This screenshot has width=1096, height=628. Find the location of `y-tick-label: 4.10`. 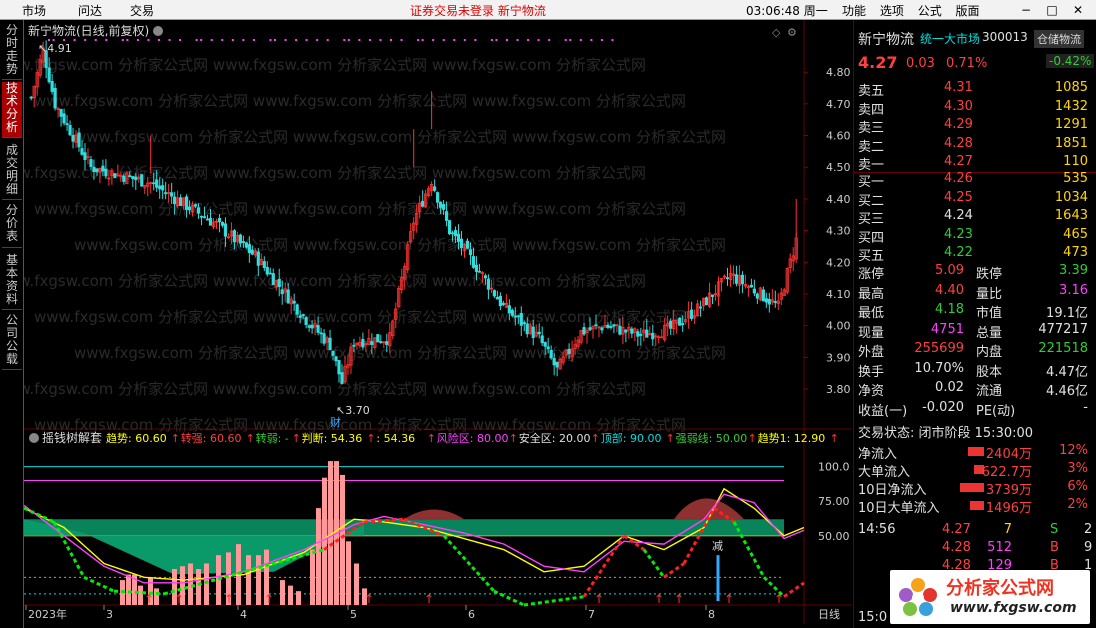

y-tick-label: 4.10 is located at coordinates (838, 294).